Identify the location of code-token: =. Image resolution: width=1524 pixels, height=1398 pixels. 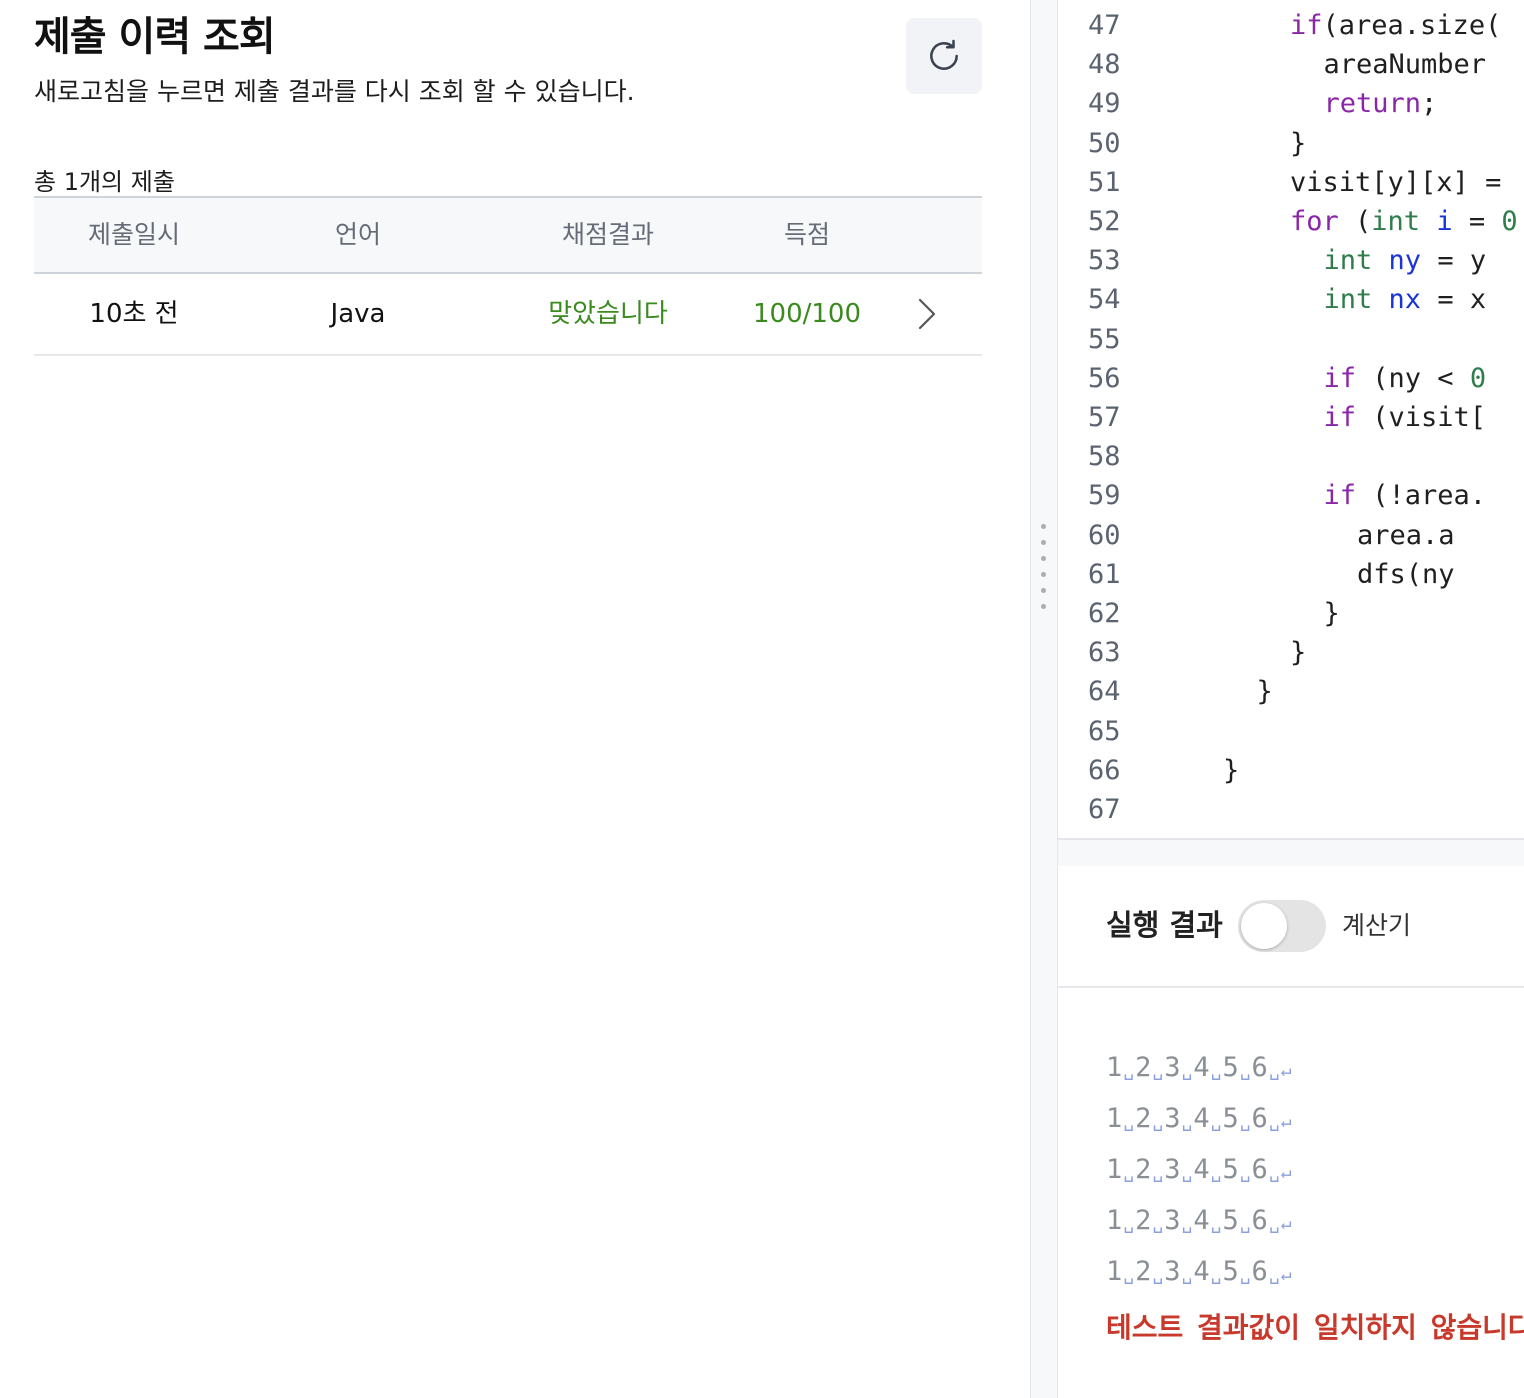
(1477, 221).